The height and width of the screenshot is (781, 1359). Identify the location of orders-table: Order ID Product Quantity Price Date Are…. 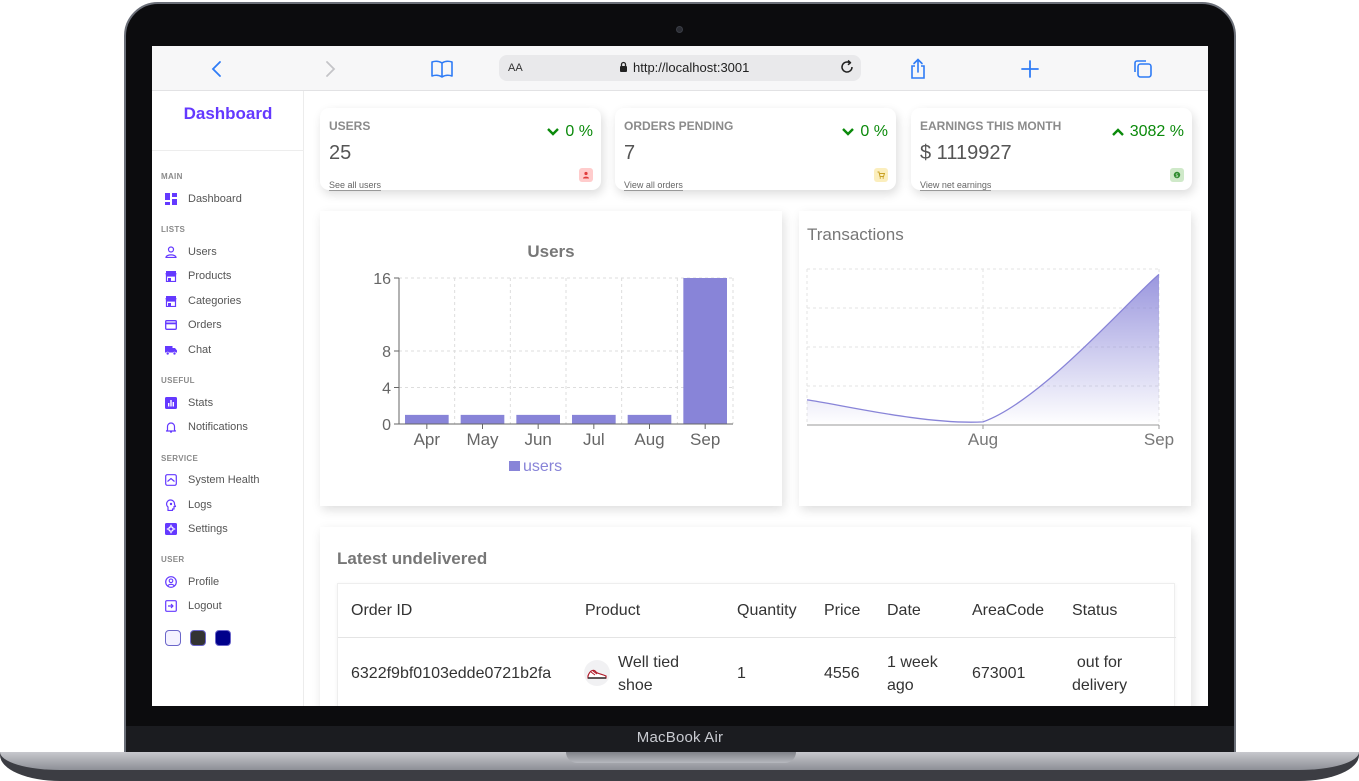
(756, 644).